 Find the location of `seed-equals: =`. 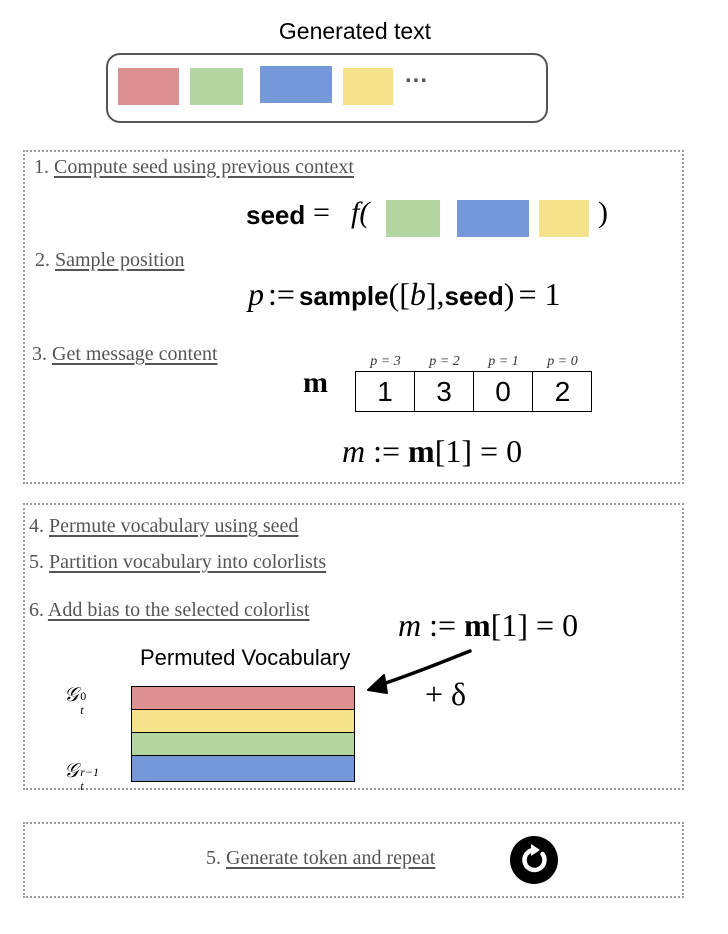

seed-equals: = is located at coordinates (321, 212).